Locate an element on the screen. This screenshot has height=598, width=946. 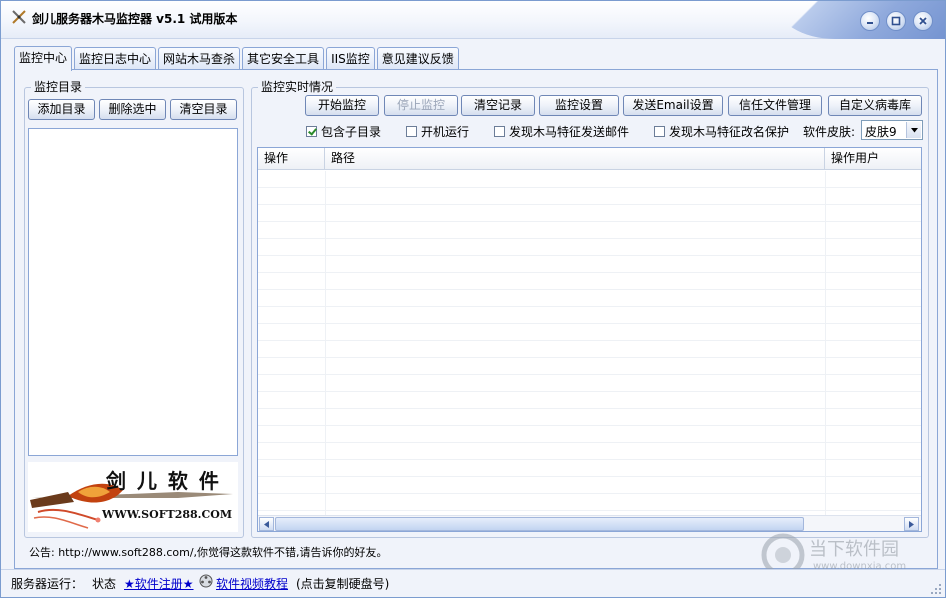
start-monitor-button: 开始监控 is located at coordinates (342, 105).